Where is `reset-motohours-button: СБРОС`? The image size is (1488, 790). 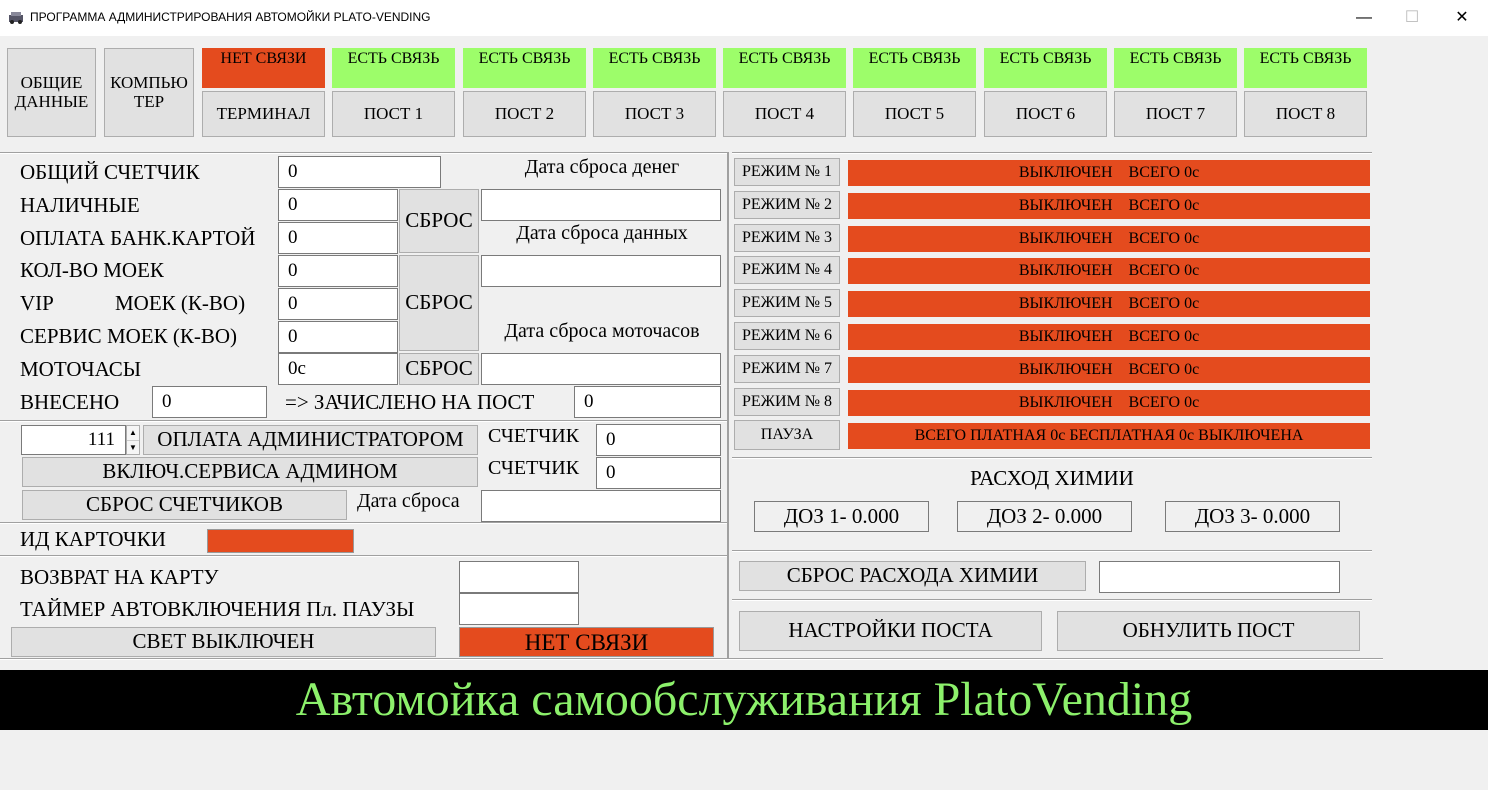
reset-motohours-button: СБРОС is located at coordinates (439, 369).